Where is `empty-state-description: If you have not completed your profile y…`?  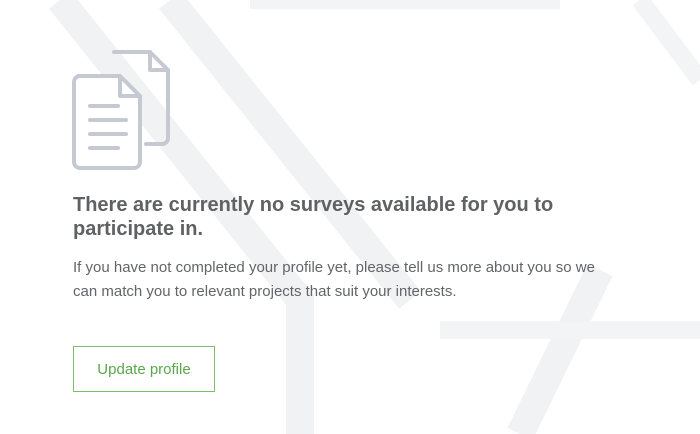
empty-state-description: If you have not completed your profile y… is located at coordinates (334, 279).